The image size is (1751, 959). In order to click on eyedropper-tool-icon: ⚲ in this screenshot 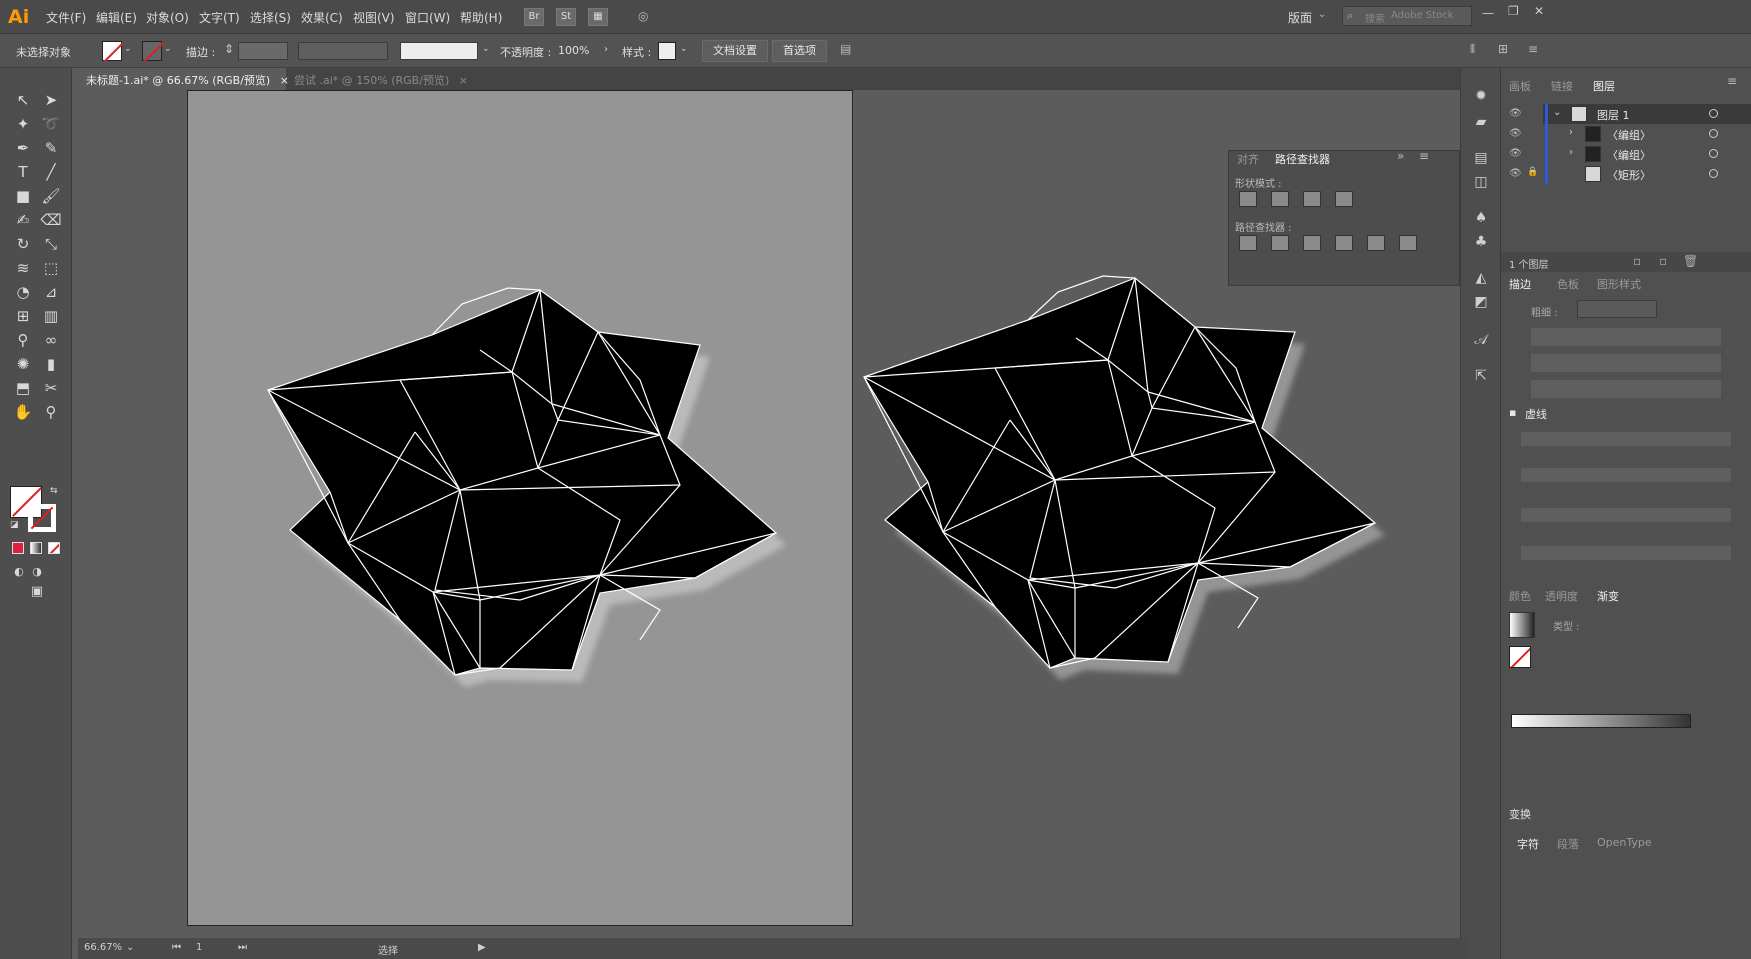, I will do `click(23, 340)`.